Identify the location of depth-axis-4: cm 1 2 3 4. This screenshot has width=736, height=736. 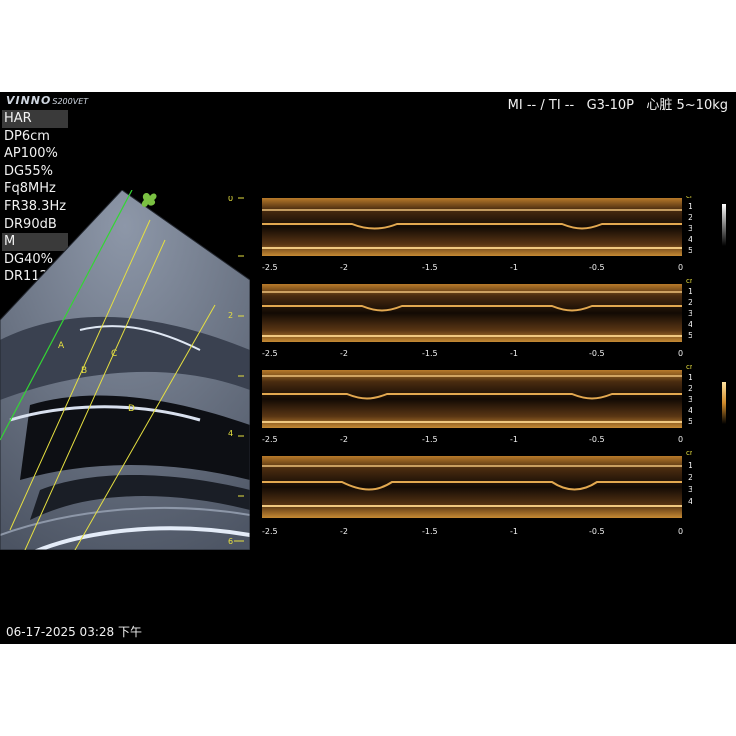
(689, 477).